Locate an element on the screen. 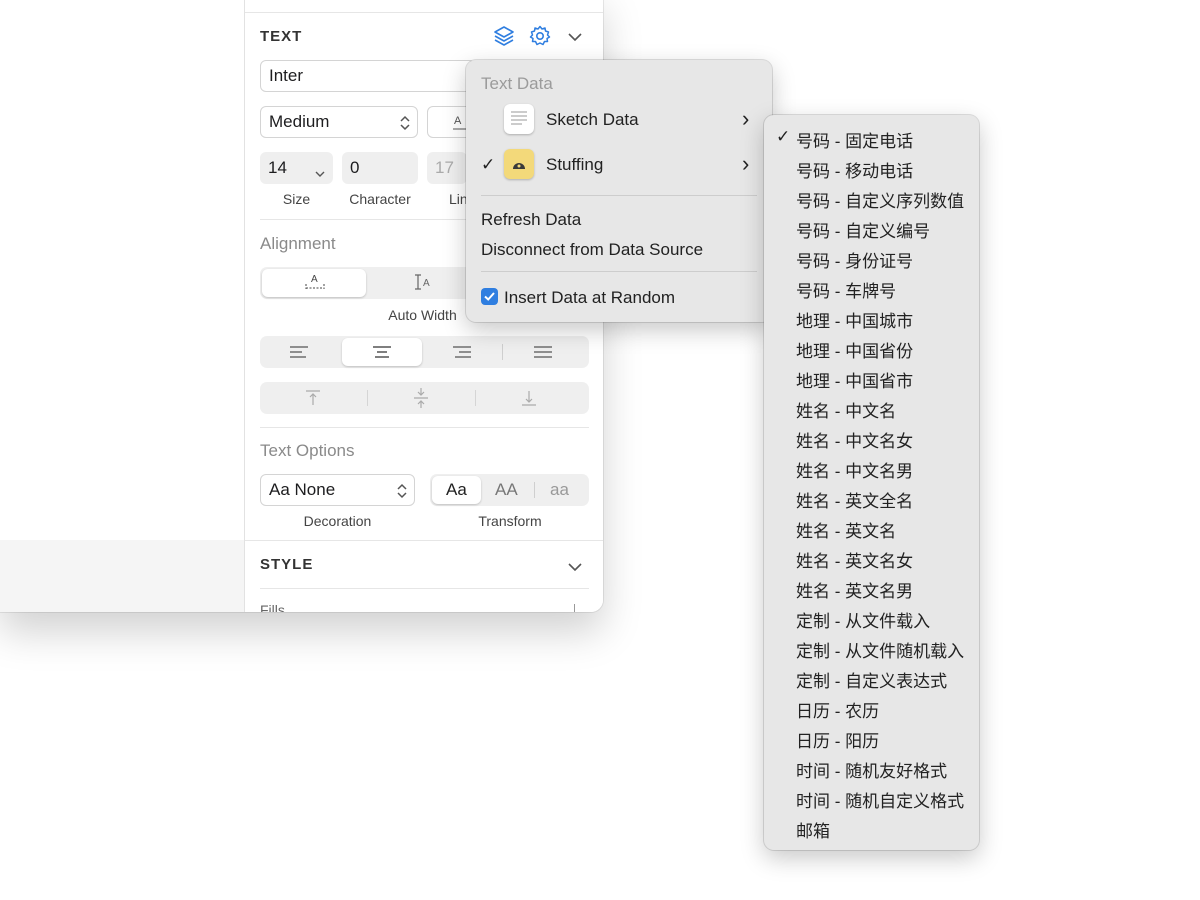 The height and width of the screenshot is (900, 1200). submenu-item: 邮箱 is located at coordinates (813, 829).